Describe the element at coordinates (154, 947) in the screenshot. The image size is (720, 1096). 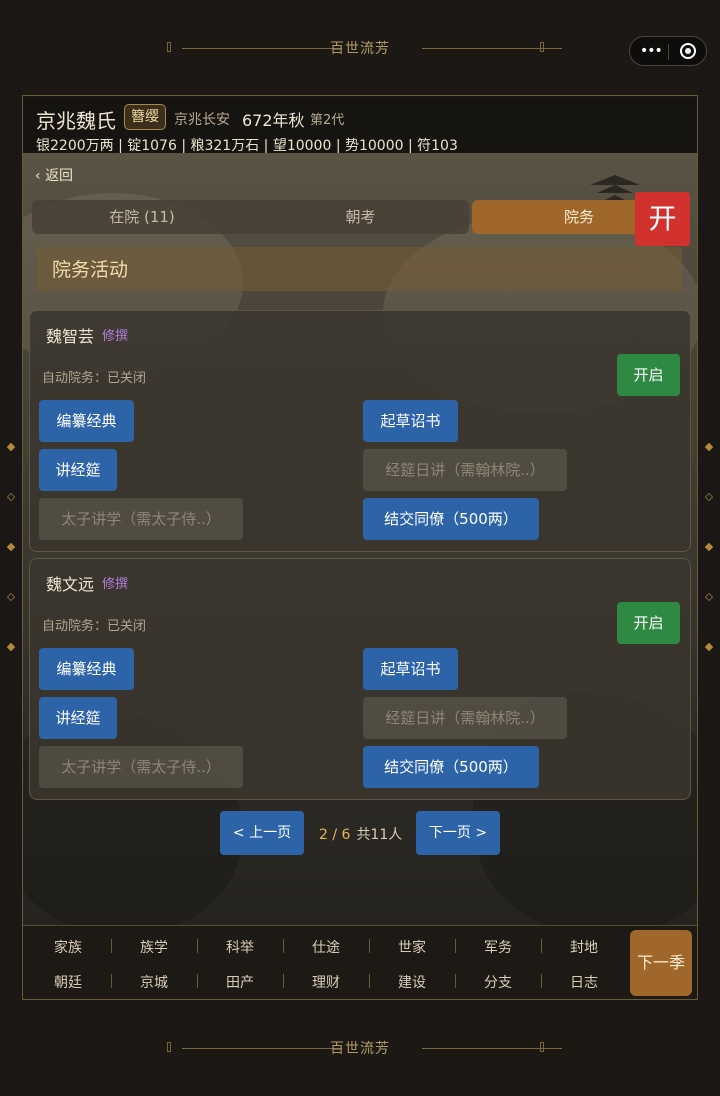
I see `nav-item-school: 族学` at that location.